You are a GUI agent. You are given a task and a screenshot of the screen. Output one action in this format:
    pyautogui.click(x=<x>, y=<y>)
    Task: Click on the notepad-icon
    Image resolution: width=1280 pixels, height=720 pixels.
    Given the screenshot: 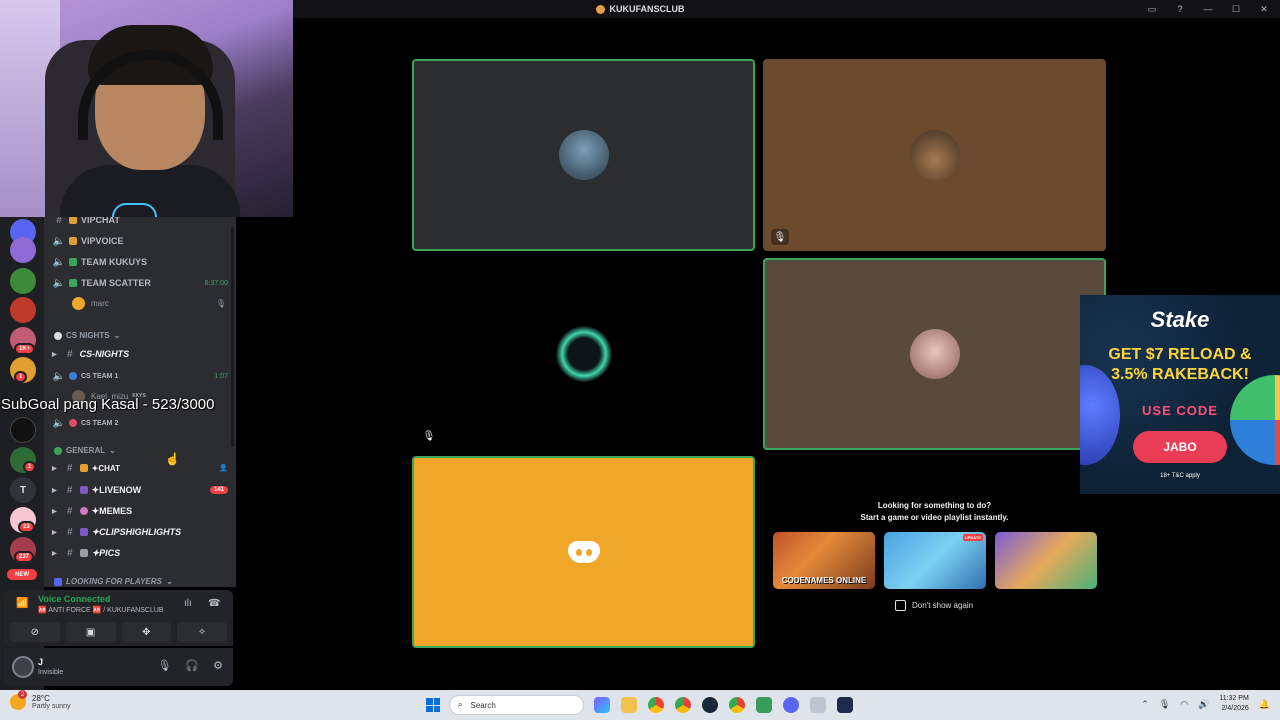 What is the action you would take?
    pyautogui.click(x=818, y=705)
    